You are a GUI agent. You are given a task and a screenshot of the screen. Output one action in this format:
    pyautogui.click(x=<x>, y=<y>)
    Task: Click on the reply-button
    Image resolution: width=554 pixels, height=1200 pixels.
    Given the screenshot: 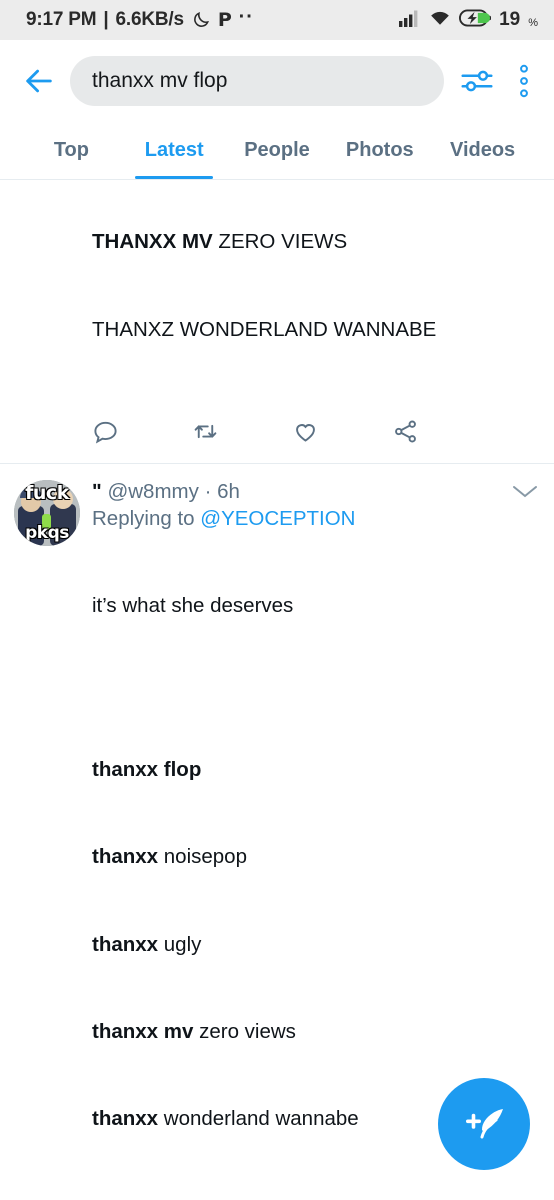 What is the action you would take?
    pyautogui.click(x=142, y=431)
    